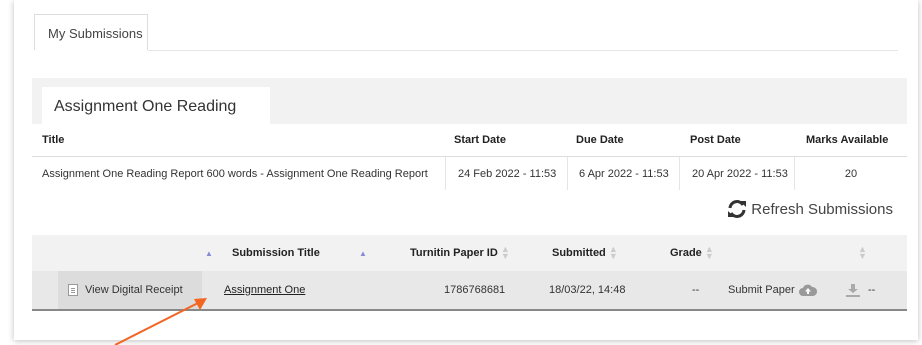 The image size is (922, 345). I want to click on paper-id-value: 1786768681, so click(475, 290).